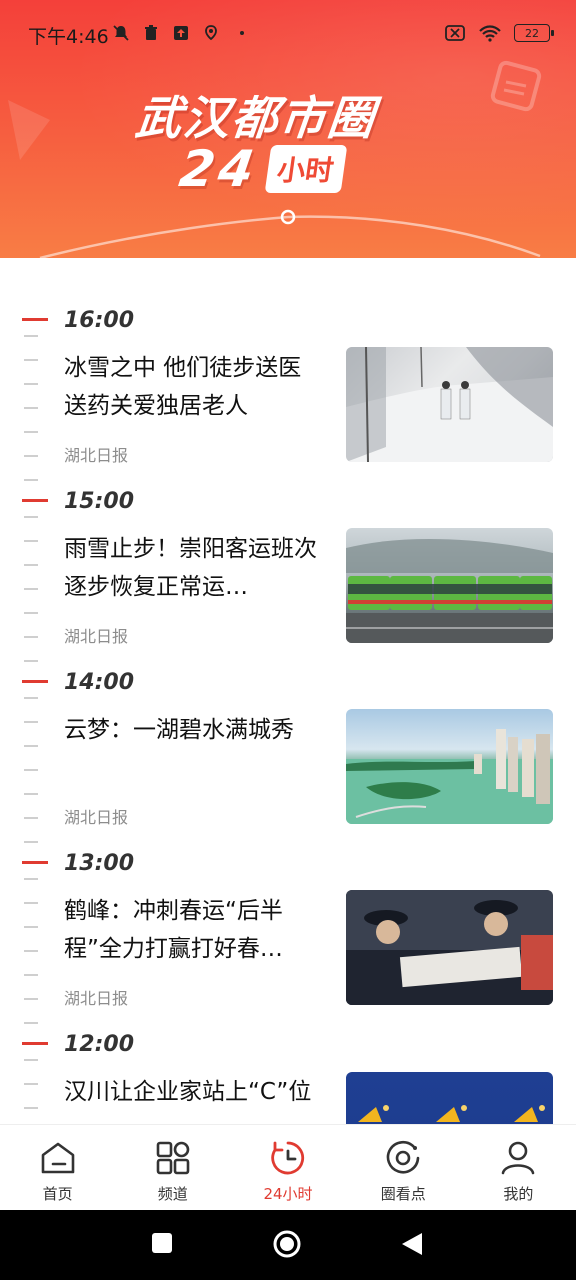  I want to click on status-time: 下午4:46, so click(68, 37).